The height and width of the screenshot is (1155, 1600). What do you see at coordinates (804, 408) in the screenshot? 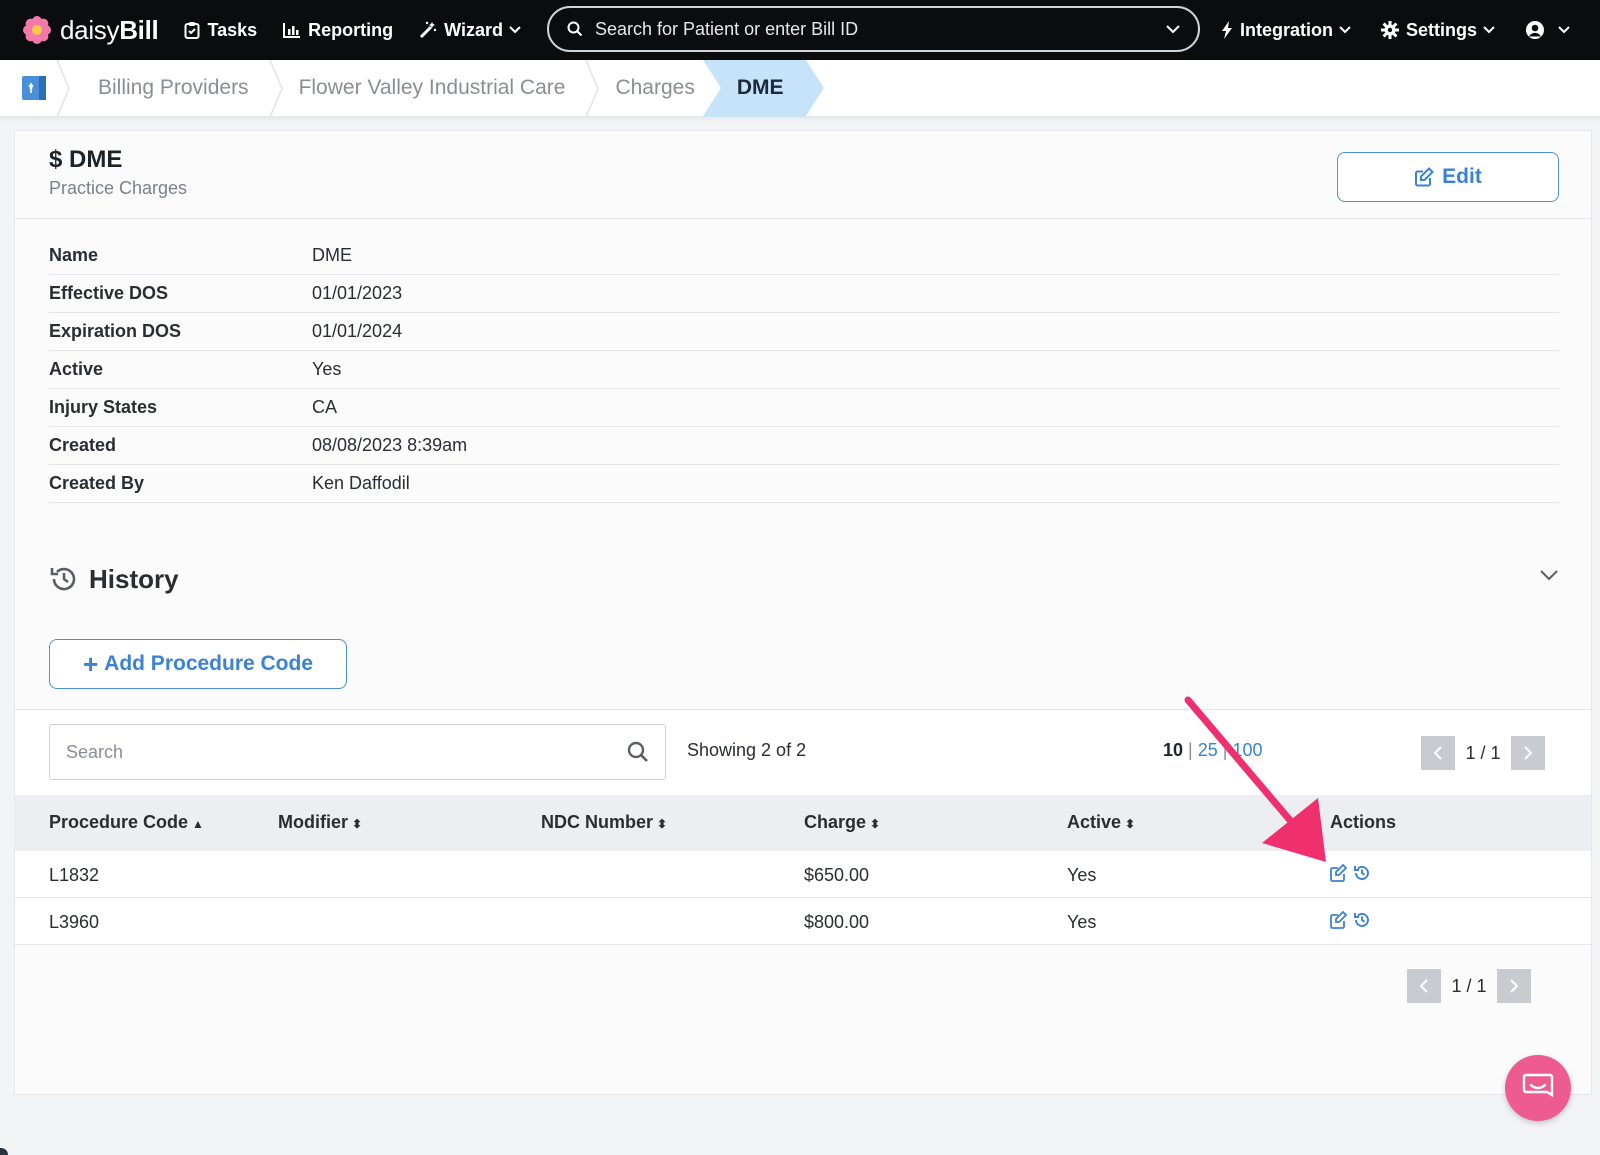
I see `detail-row: Injury States CA` at bounding box center [804, 408].